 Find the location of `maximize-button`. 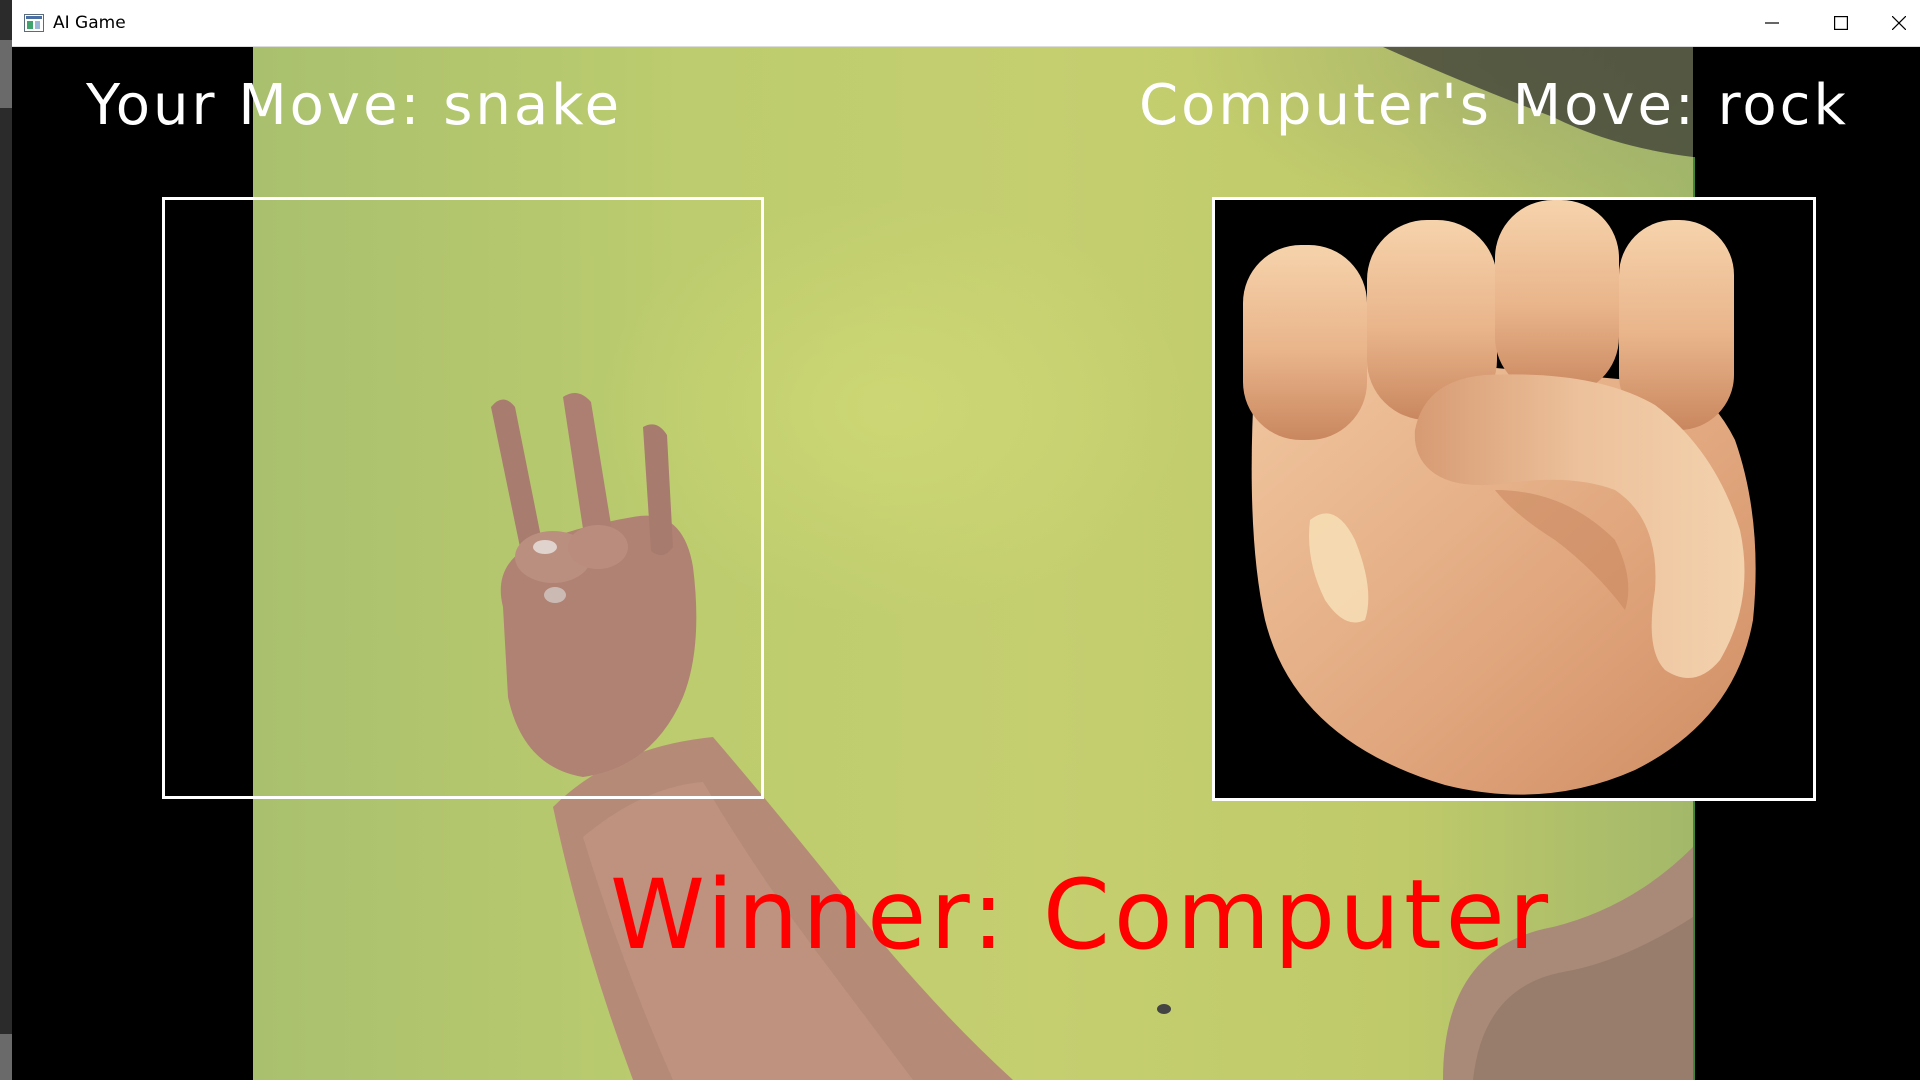

maximize-button is located at coordinates (1841, 23).